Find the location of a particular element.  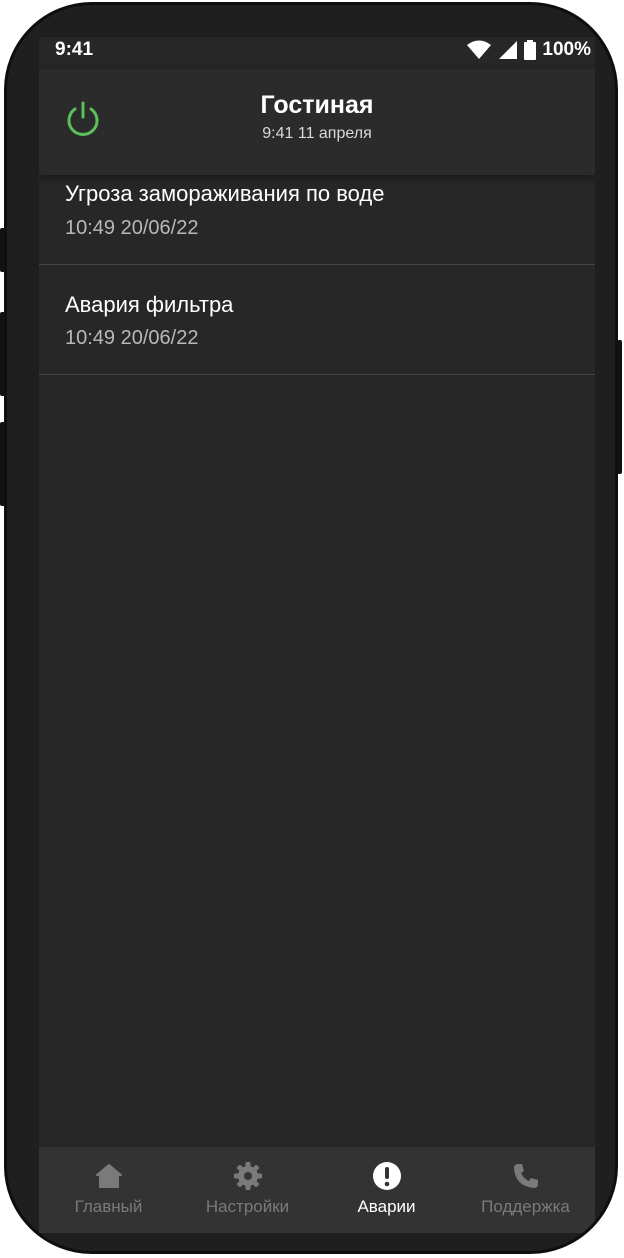

nav-label-alarms: Аварии is located at coordinates (386, 1206).